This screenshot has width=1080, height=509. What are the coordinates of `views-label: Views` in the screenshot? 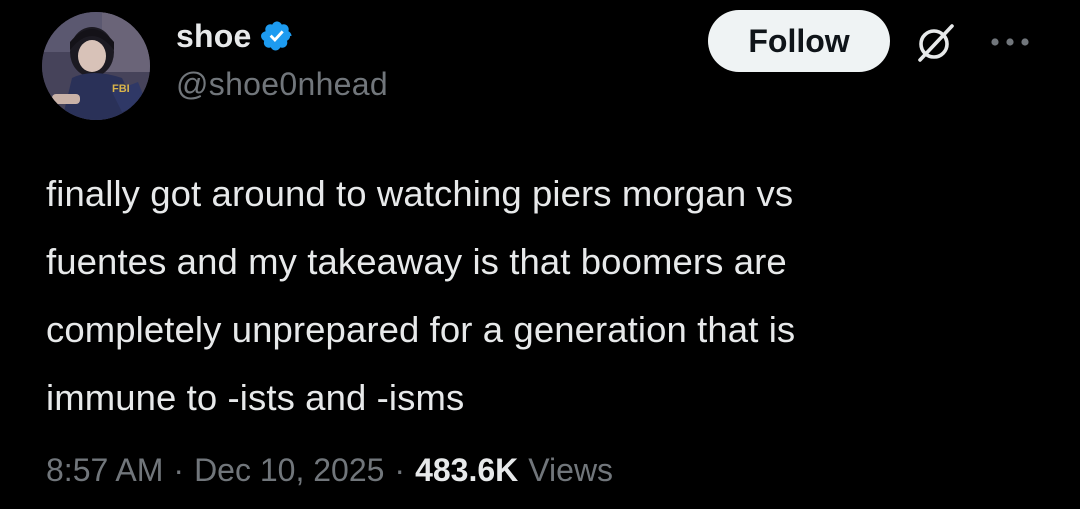 It's located at (571, 470).